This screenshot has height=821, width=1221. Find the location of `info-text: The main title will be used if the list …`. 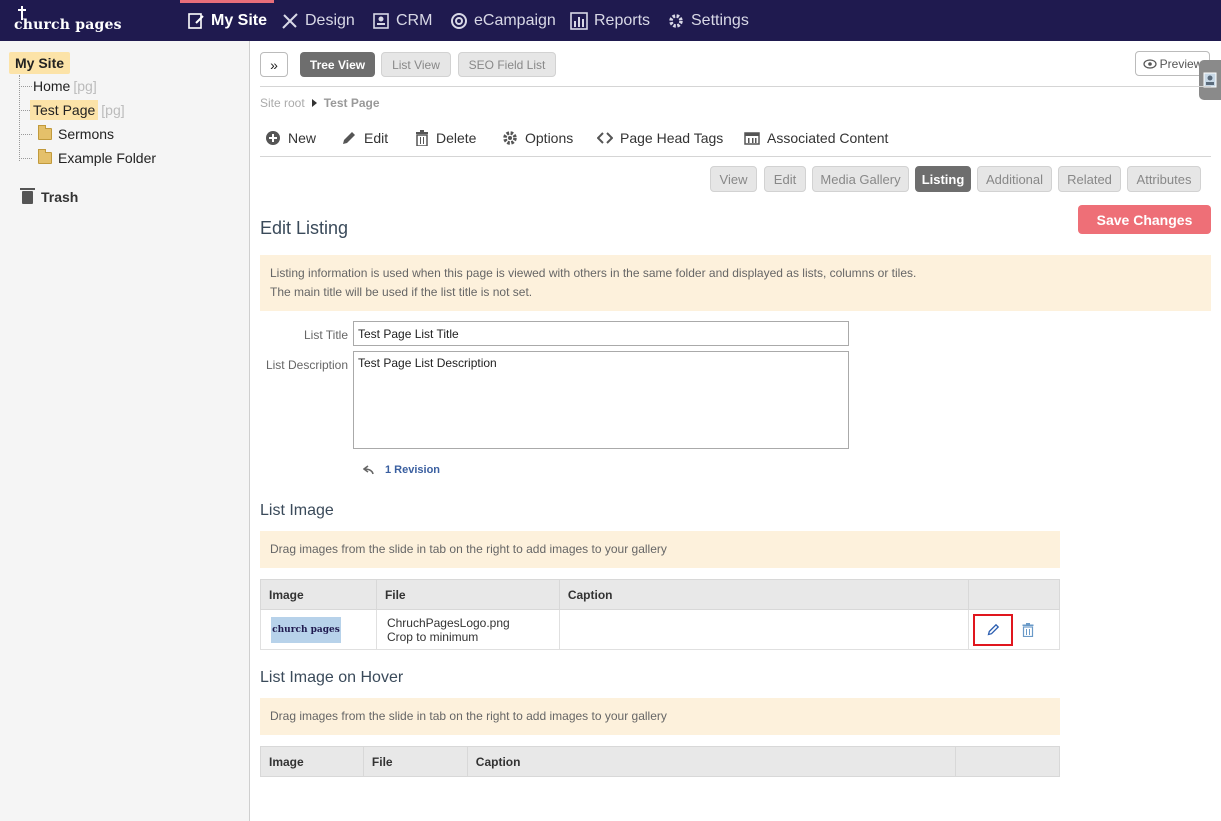

info-text: The main title will be used if the list … is located at coordinates (401, 292).